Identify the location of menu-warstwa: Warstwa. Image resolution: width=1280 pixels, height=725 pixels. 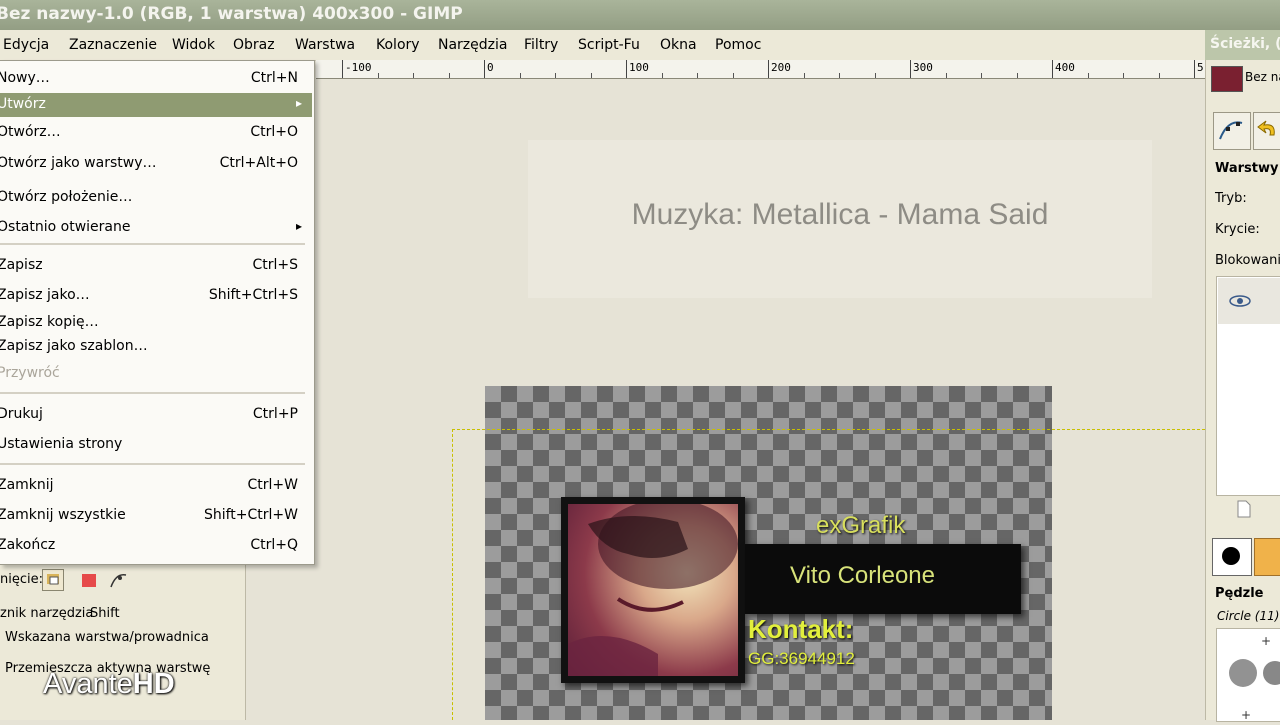
(325, 45).